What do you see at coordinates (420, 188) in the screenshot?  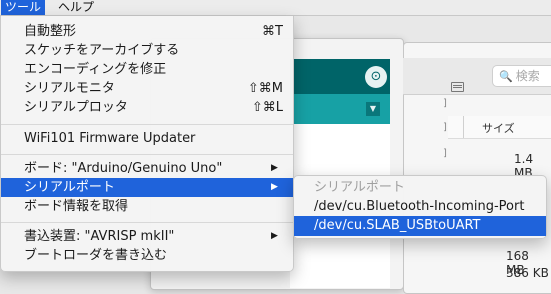 I see `submenu-header: シリアルポート` at bounding box center [420, 188].